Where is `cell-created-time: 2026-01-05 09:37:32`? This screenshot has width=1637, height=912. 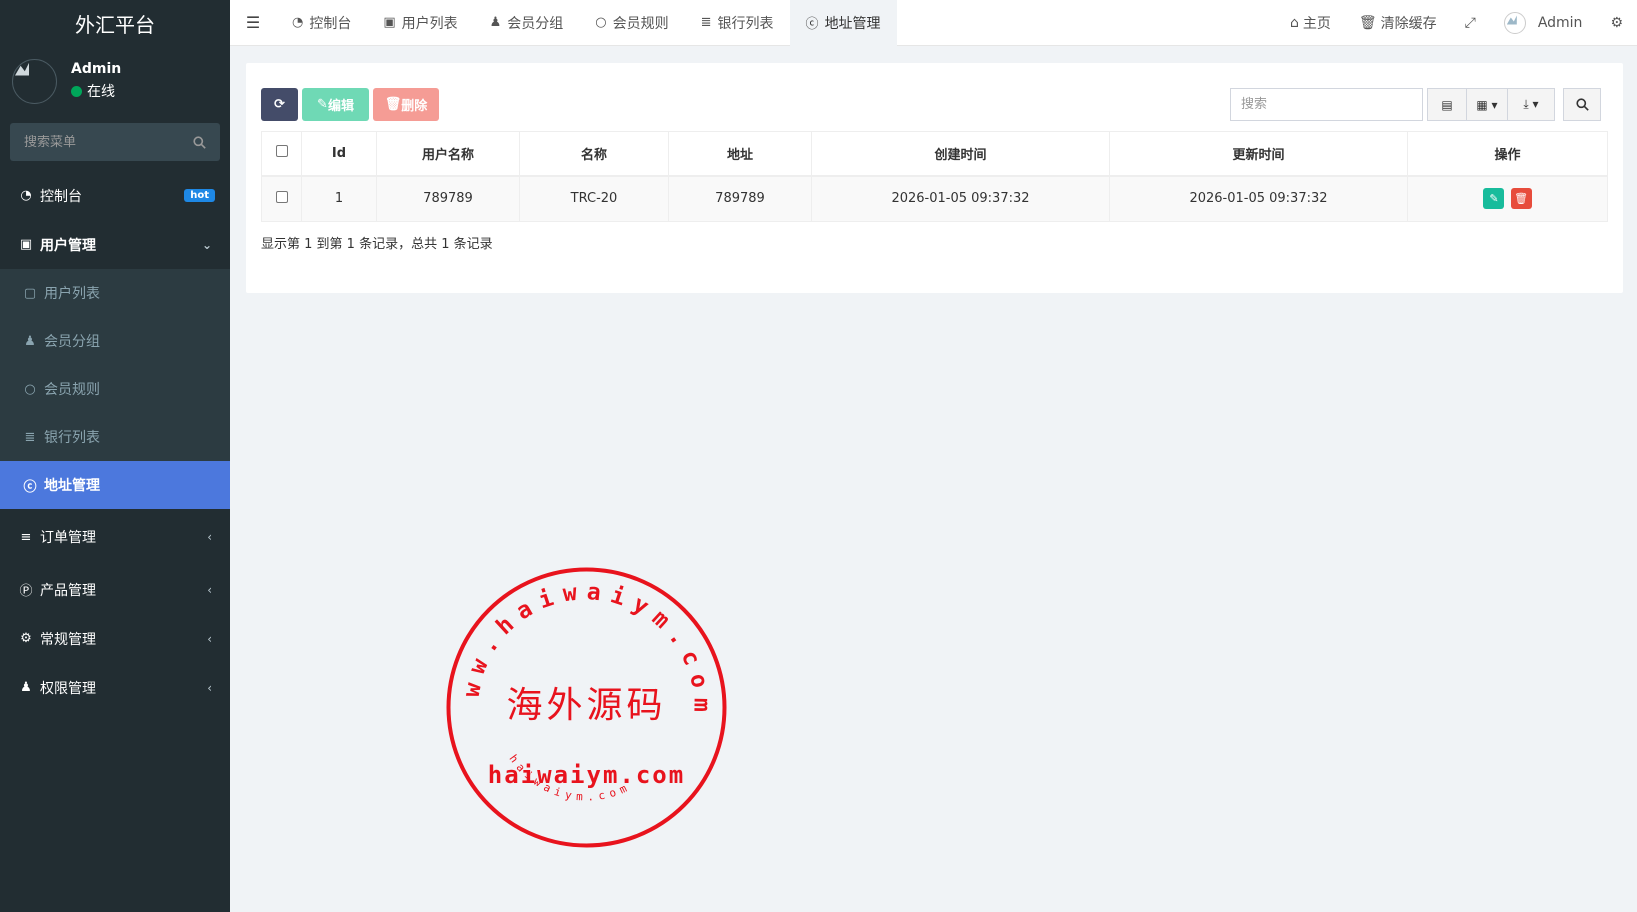
cell-created-time: 2026-01-05 09:37:32 is located at coordinates (960, 198).